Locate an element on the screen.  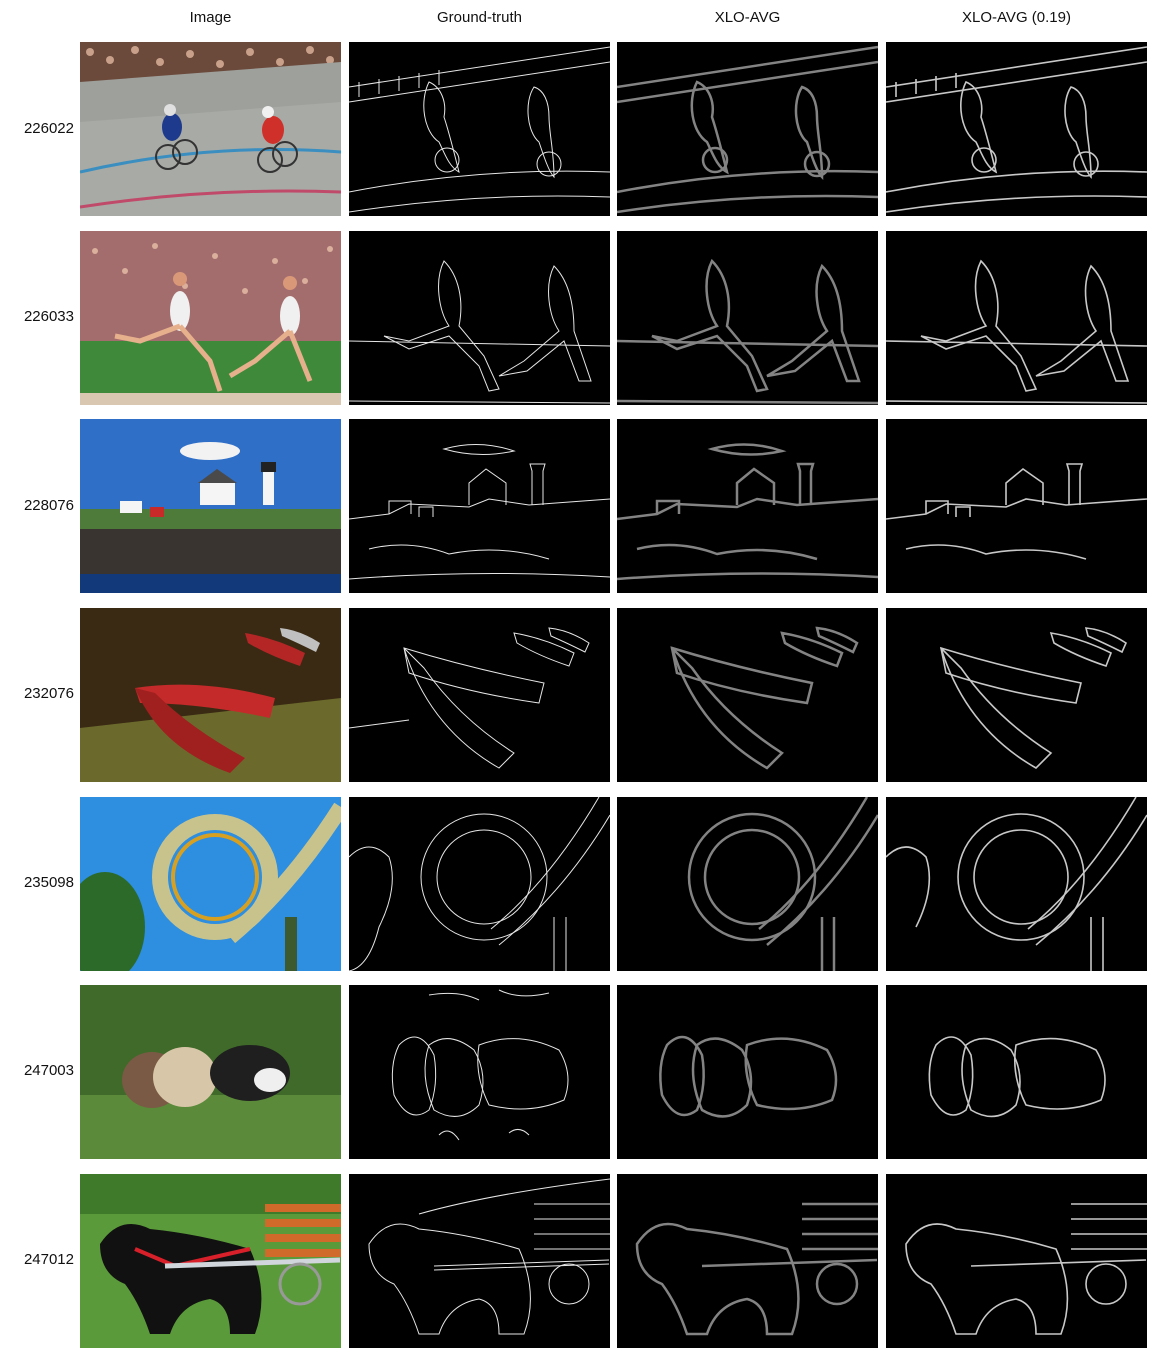
column-header-image: Image is located at coordinates (210, 17).